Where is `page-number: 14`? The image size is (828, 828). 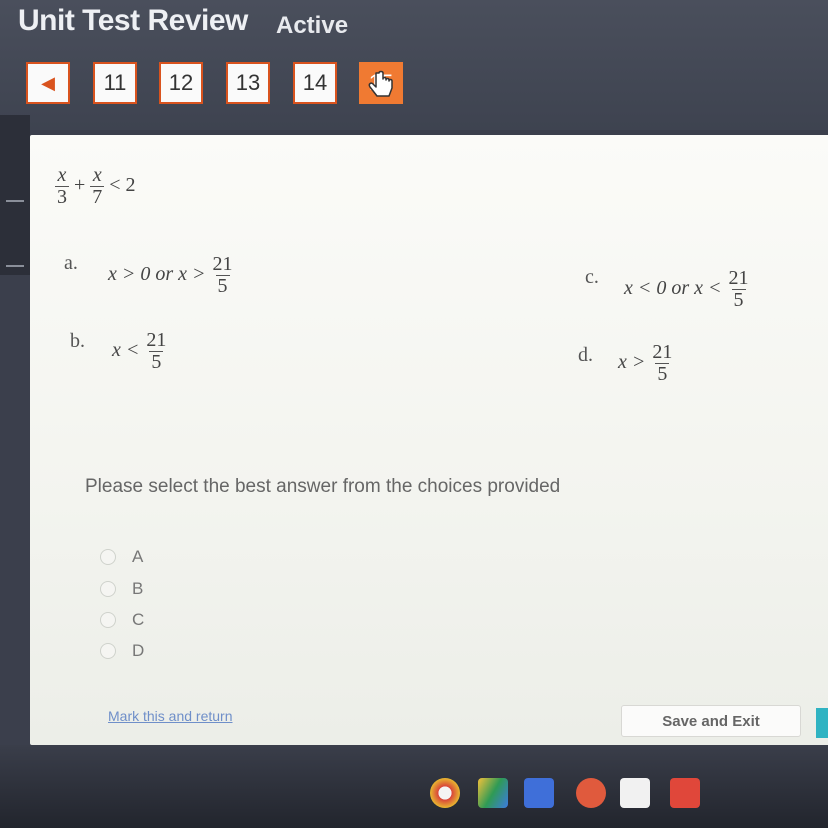 page-number: 14 is located at coordinates (315, 82).